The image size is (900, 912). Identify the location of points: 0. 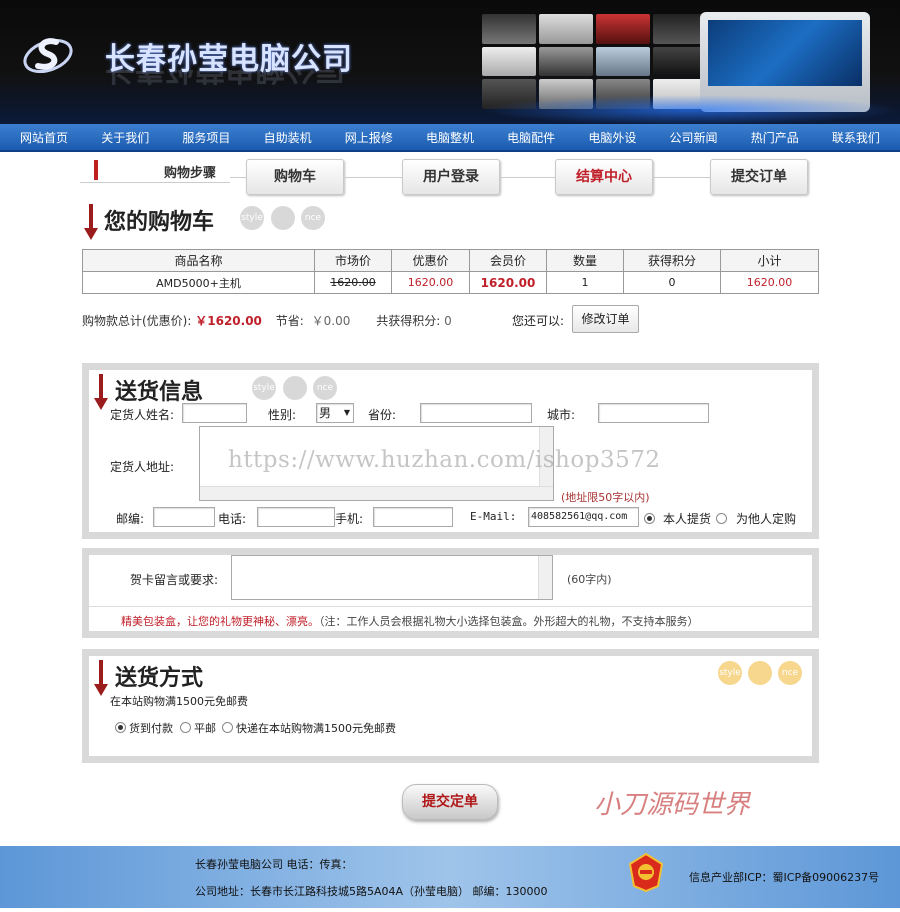
(672, 282).